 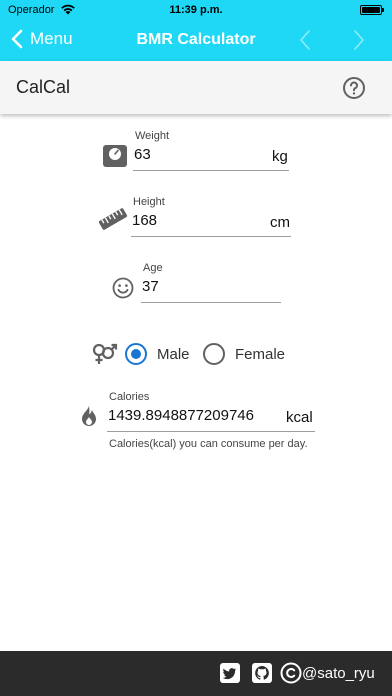 What do you see at coordinates (305, 40) in the screenshot?
I see `previous-arrow-icon` at bounding box center [305, 40].